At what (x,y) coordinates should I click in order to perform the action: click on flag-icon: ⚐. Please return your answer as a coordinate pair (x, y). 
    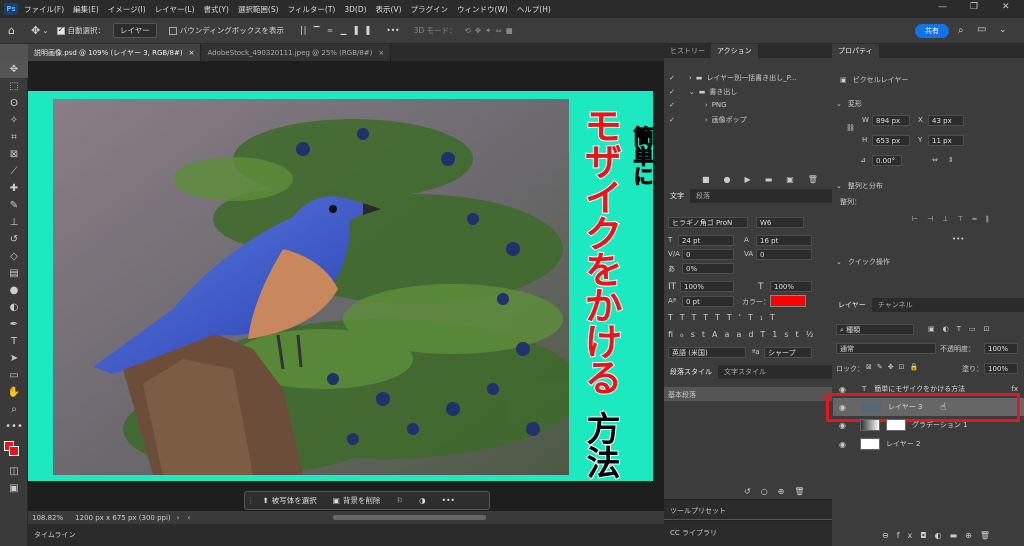
    Looking at the image, I should click on (399, 500).